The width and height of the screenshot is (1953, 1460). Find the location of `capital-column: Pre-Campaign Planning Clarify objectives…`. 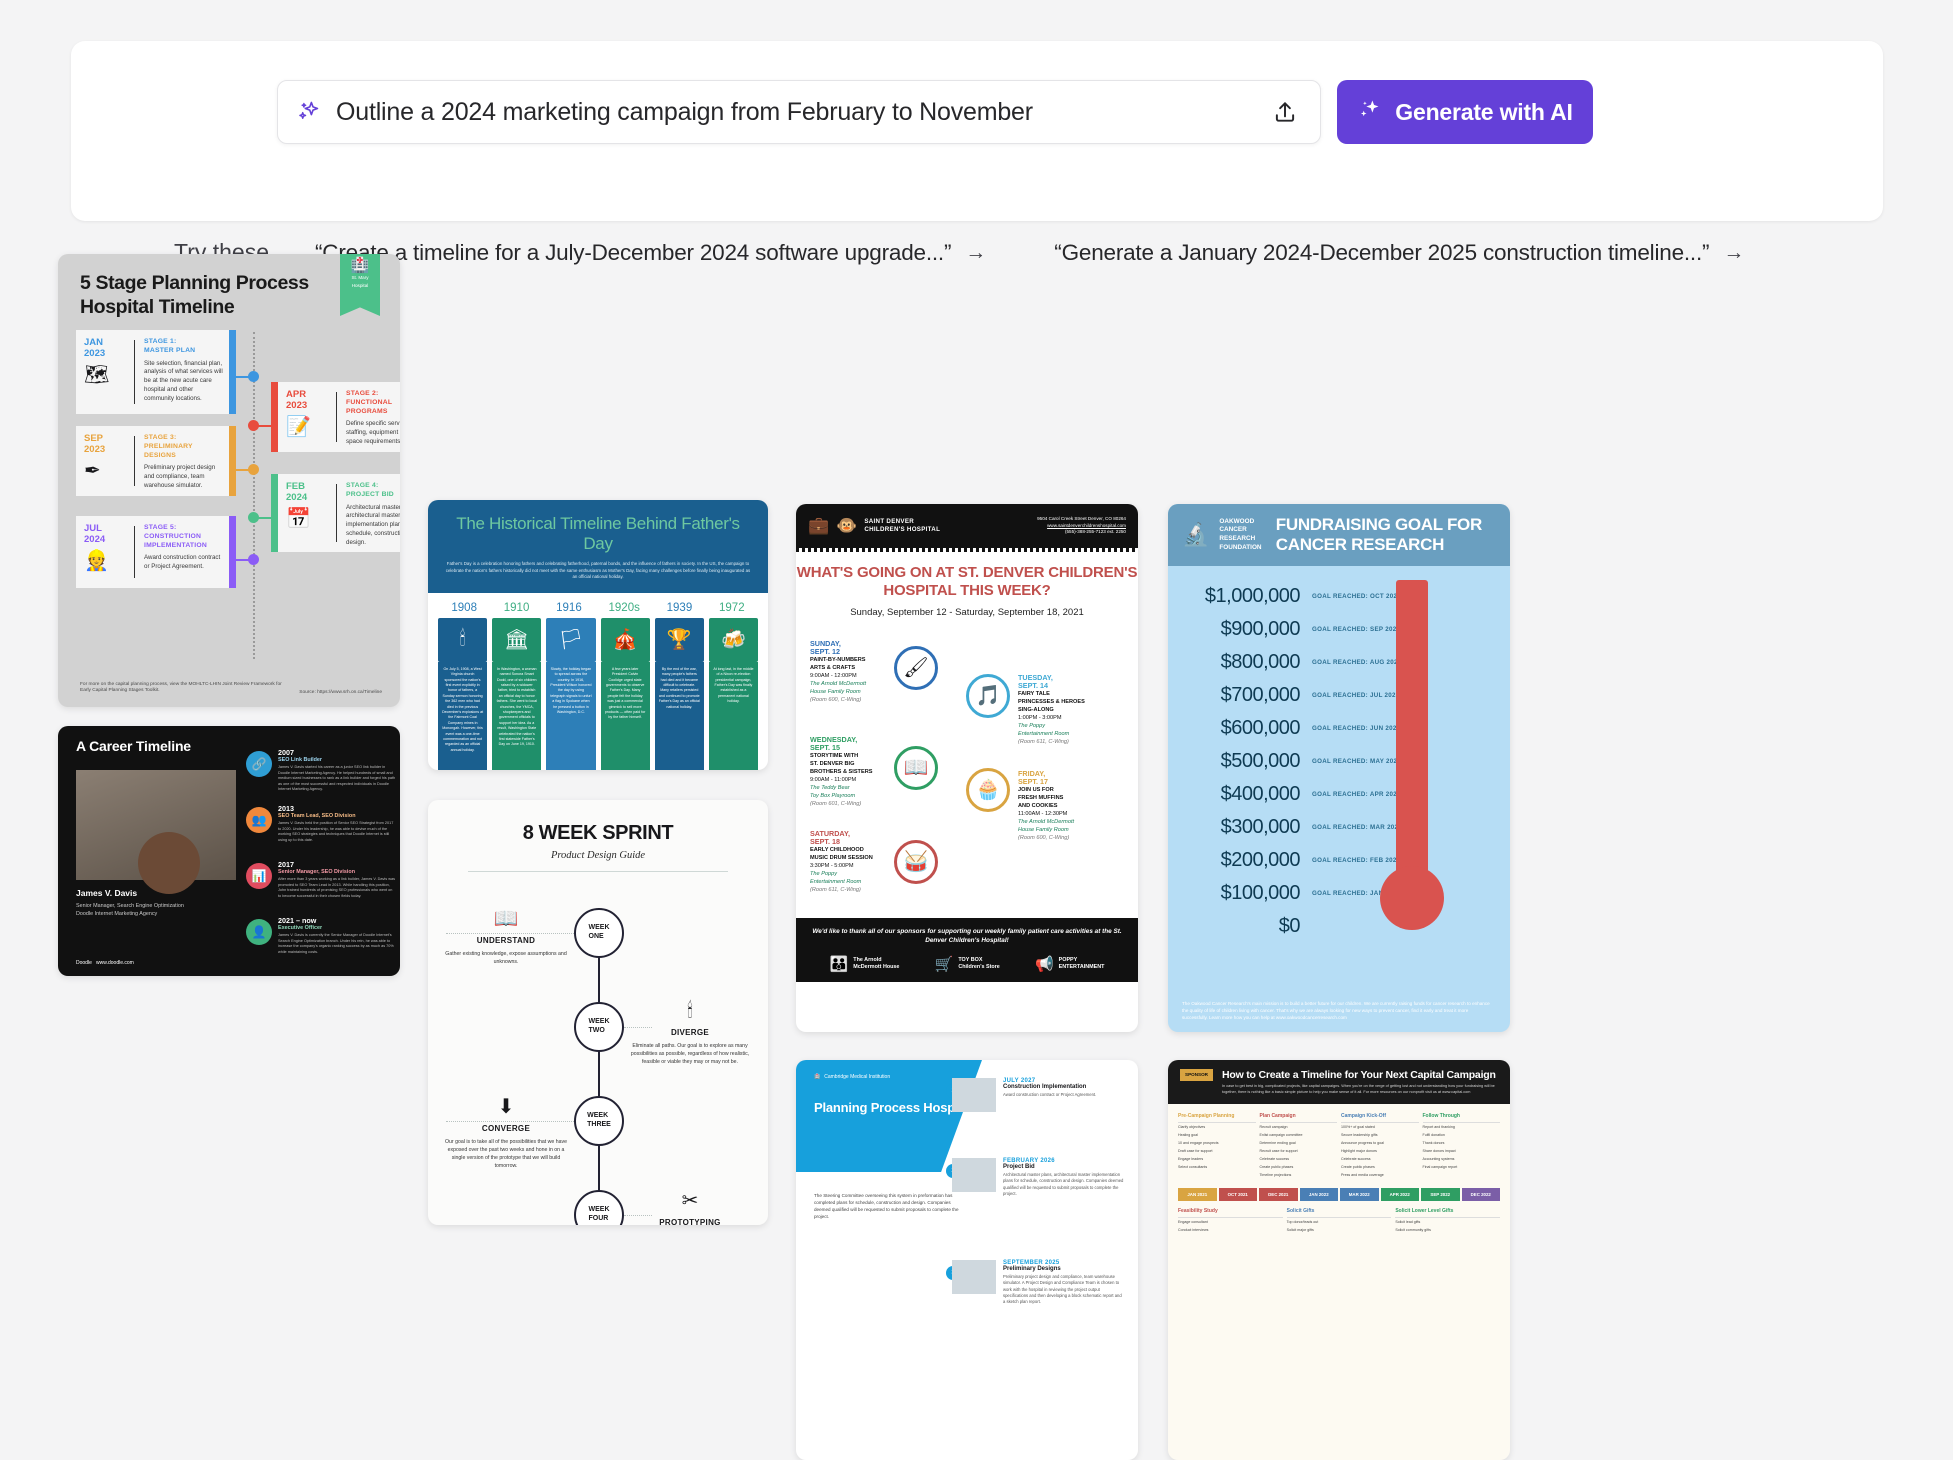

capital-column: Pre-Campaign Planning Clarify objectives… is located at coordinates (1217, 1145).